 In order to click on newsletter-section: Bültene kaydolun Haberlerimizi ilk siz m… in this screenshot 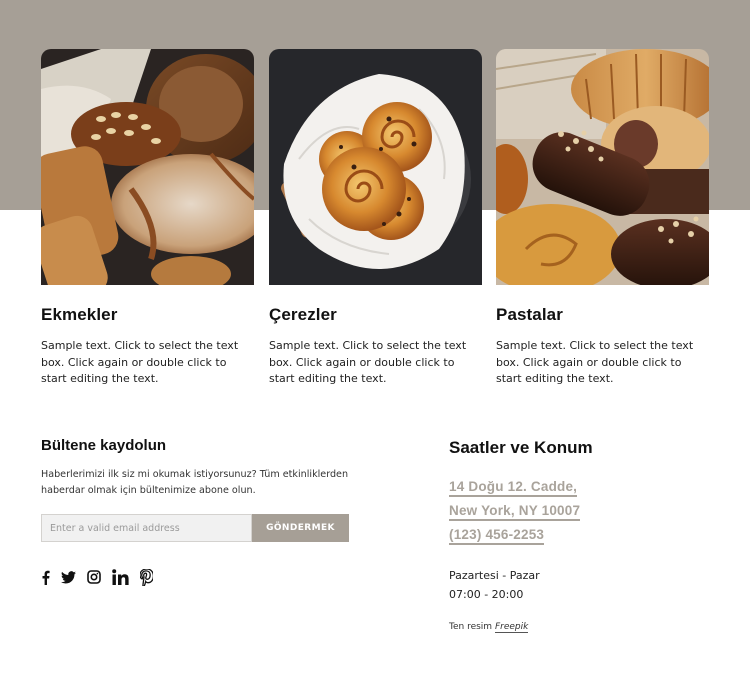, I will do `click(196, 467)`.